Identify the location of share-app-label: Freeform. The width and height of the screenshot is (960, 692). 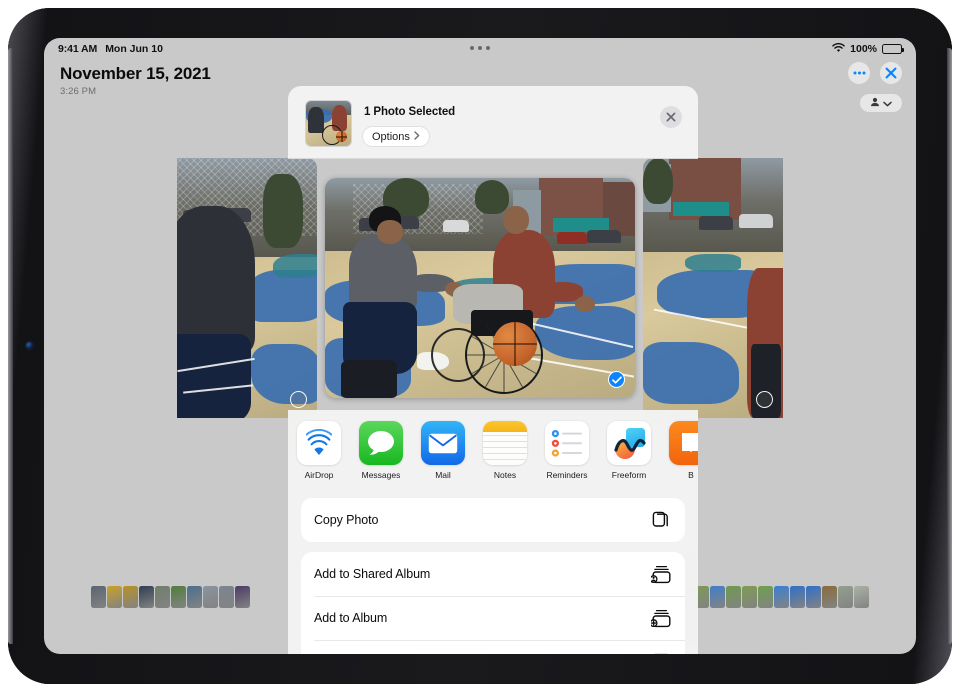
(629, 475).